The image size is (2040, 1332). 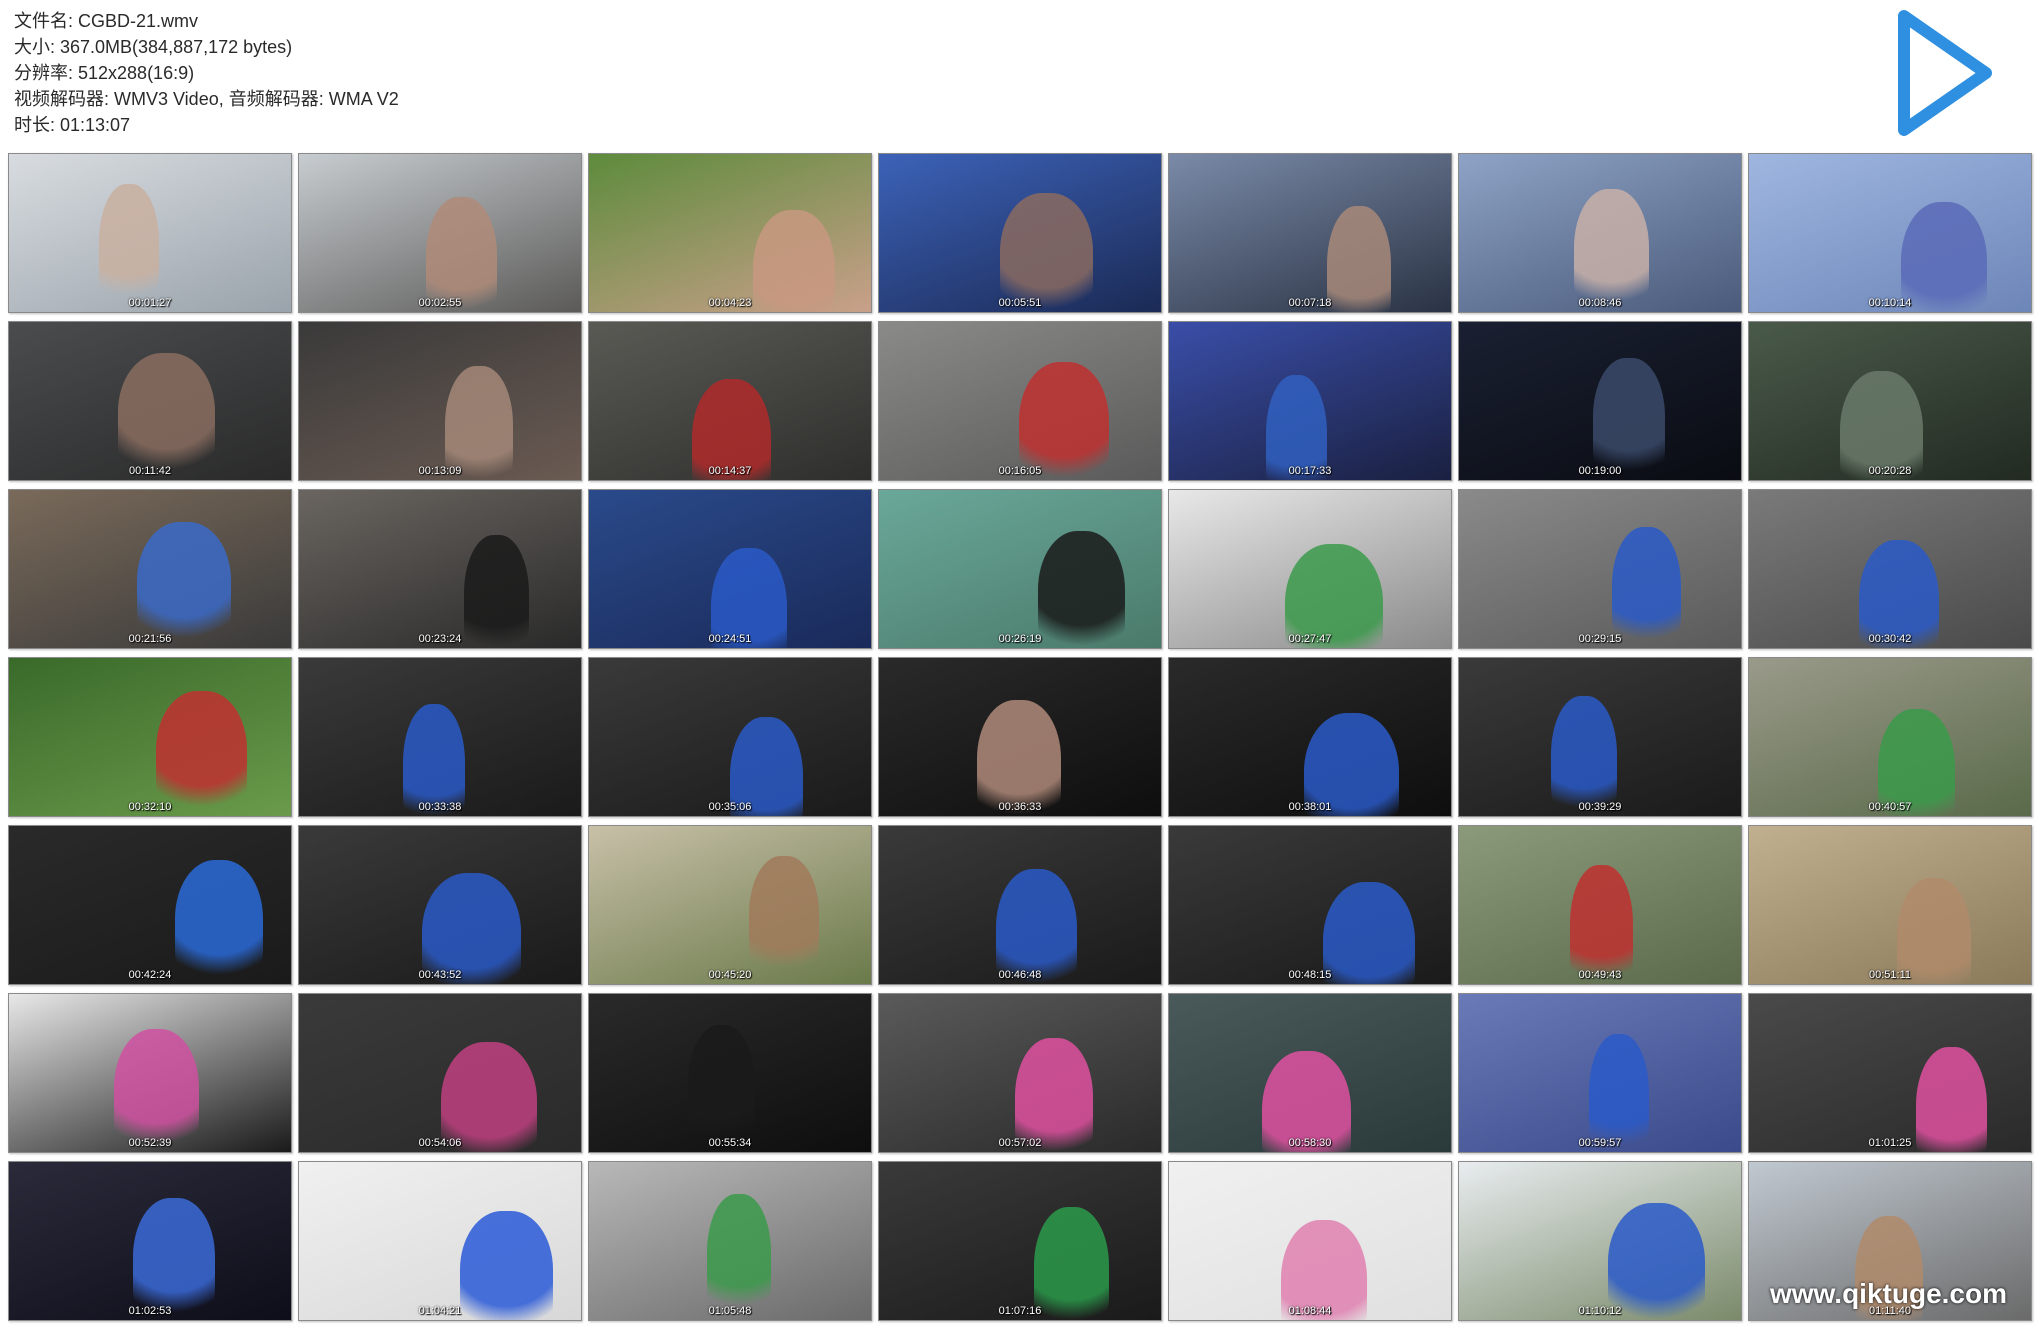 I want to click on thumbnail-timestamp: 01:07:16, so click(x=1020, y=1311).